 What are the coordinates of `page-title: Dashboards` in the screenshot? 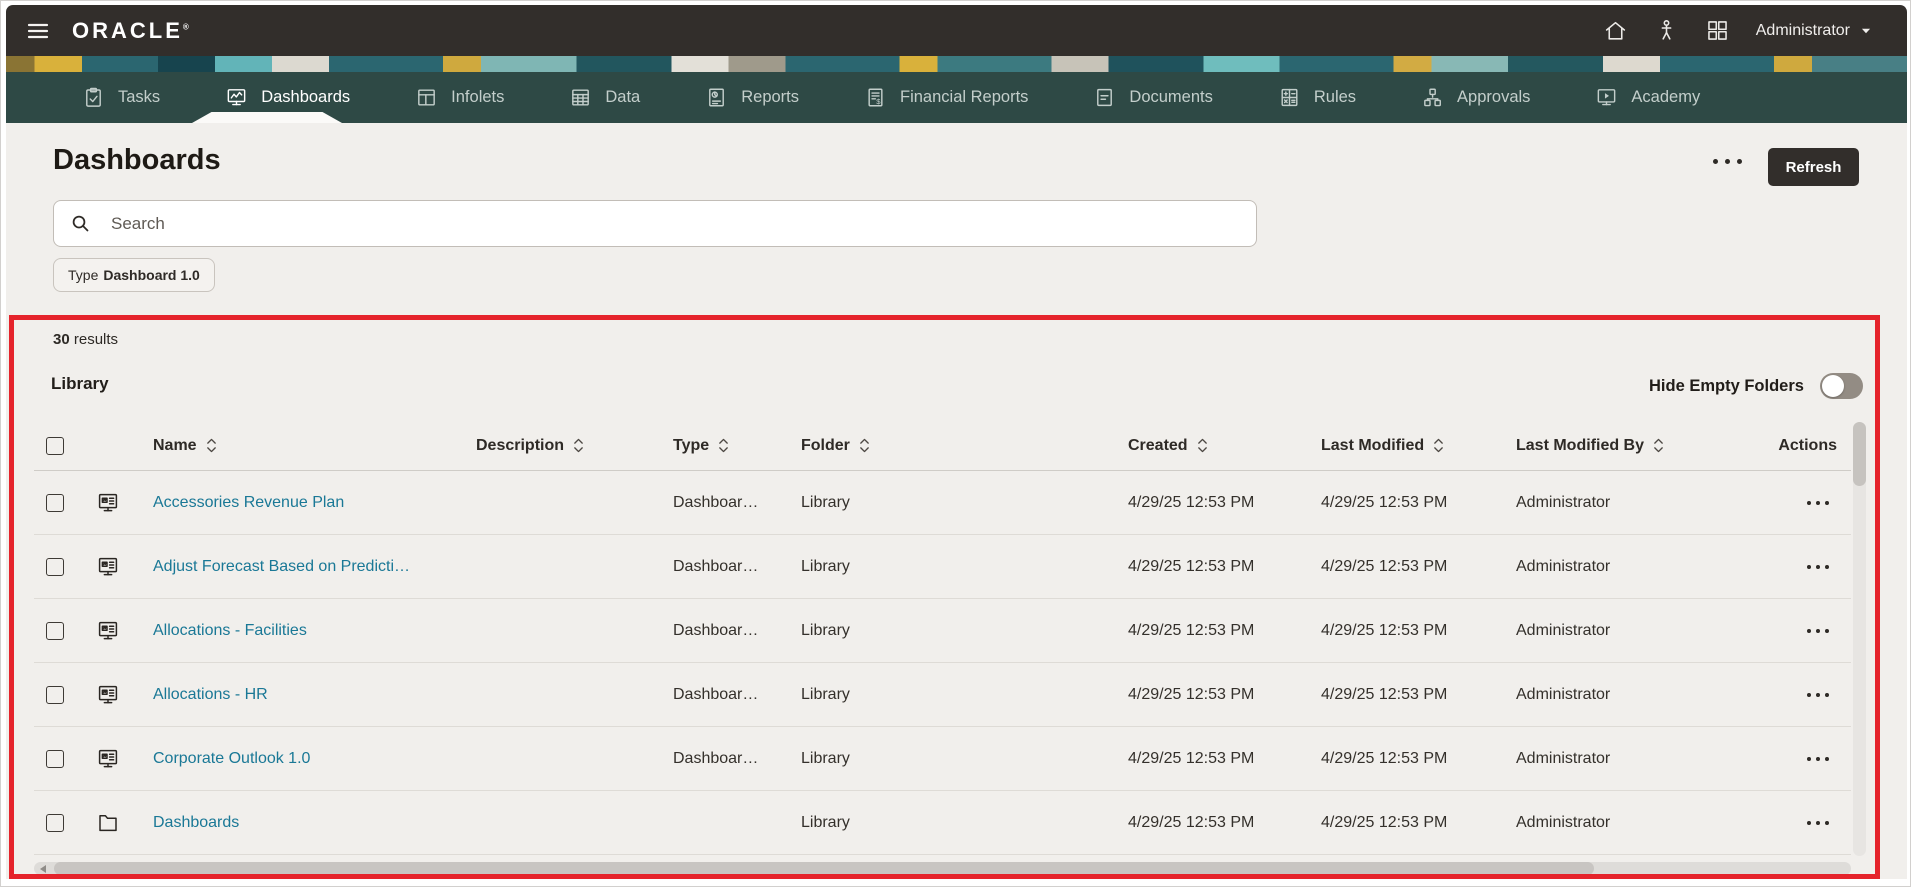 It's located at (137, 160).